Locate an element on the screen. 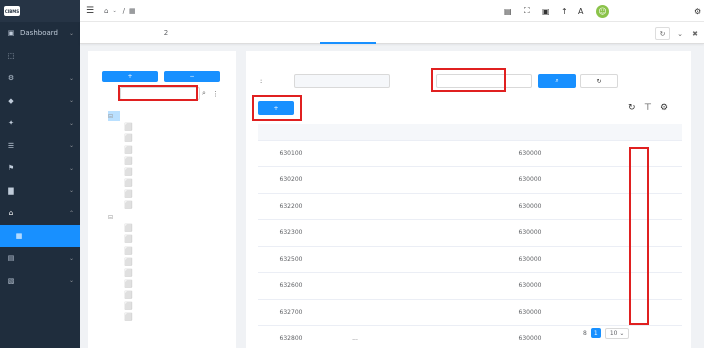 This screenshot has width=704, height=348. tab-screening-stats is located at coordinates (226, 33).